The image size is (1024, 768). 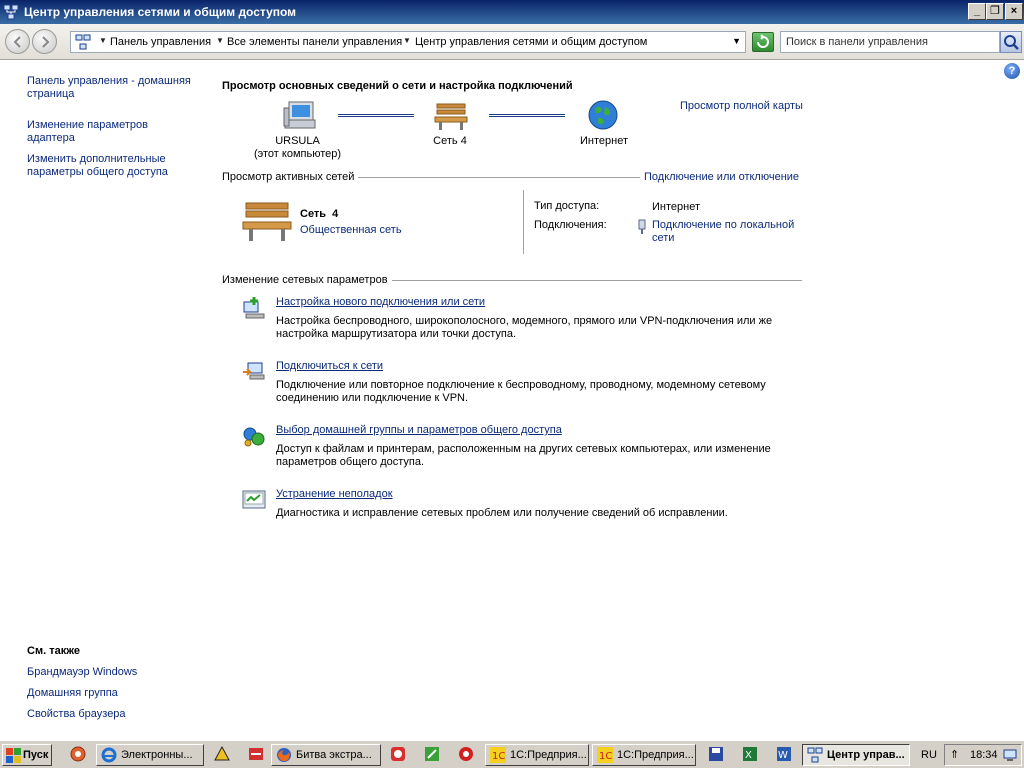 I want to click on chevron-down-icon: ▼, so click(x=736, y=41).